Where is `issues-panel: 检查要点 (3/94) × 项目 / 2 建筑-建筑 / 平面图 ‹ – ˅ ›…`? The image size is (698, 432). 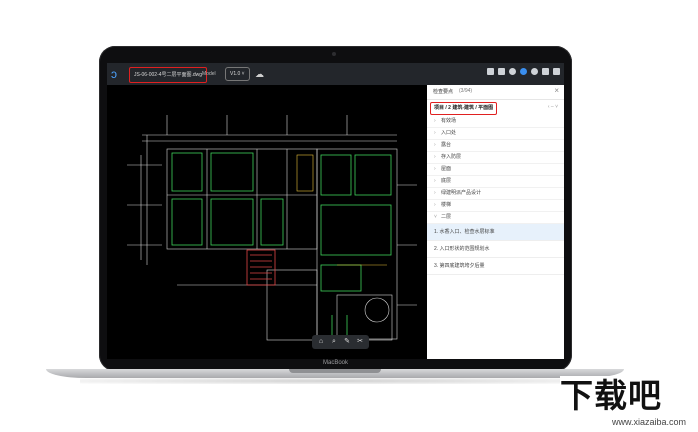
issues-panel: 检查要点 (3/94) × 项目 / 2 建筑-建筑 / 平面图 ‹ – ˅ ›… is located at coordinates (495, 222).